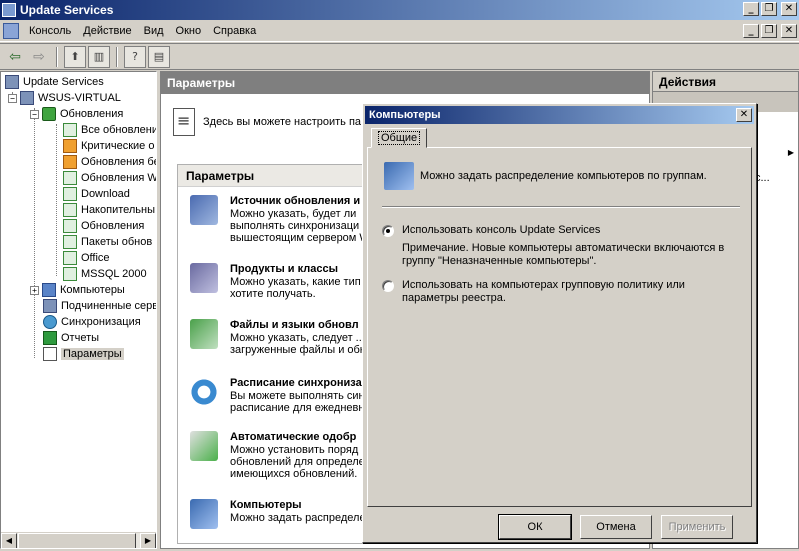  What do you see at coordinates (204, 392) in the screenshot?
I see `sync-schedule-icon` at bounding box center [204, 392].